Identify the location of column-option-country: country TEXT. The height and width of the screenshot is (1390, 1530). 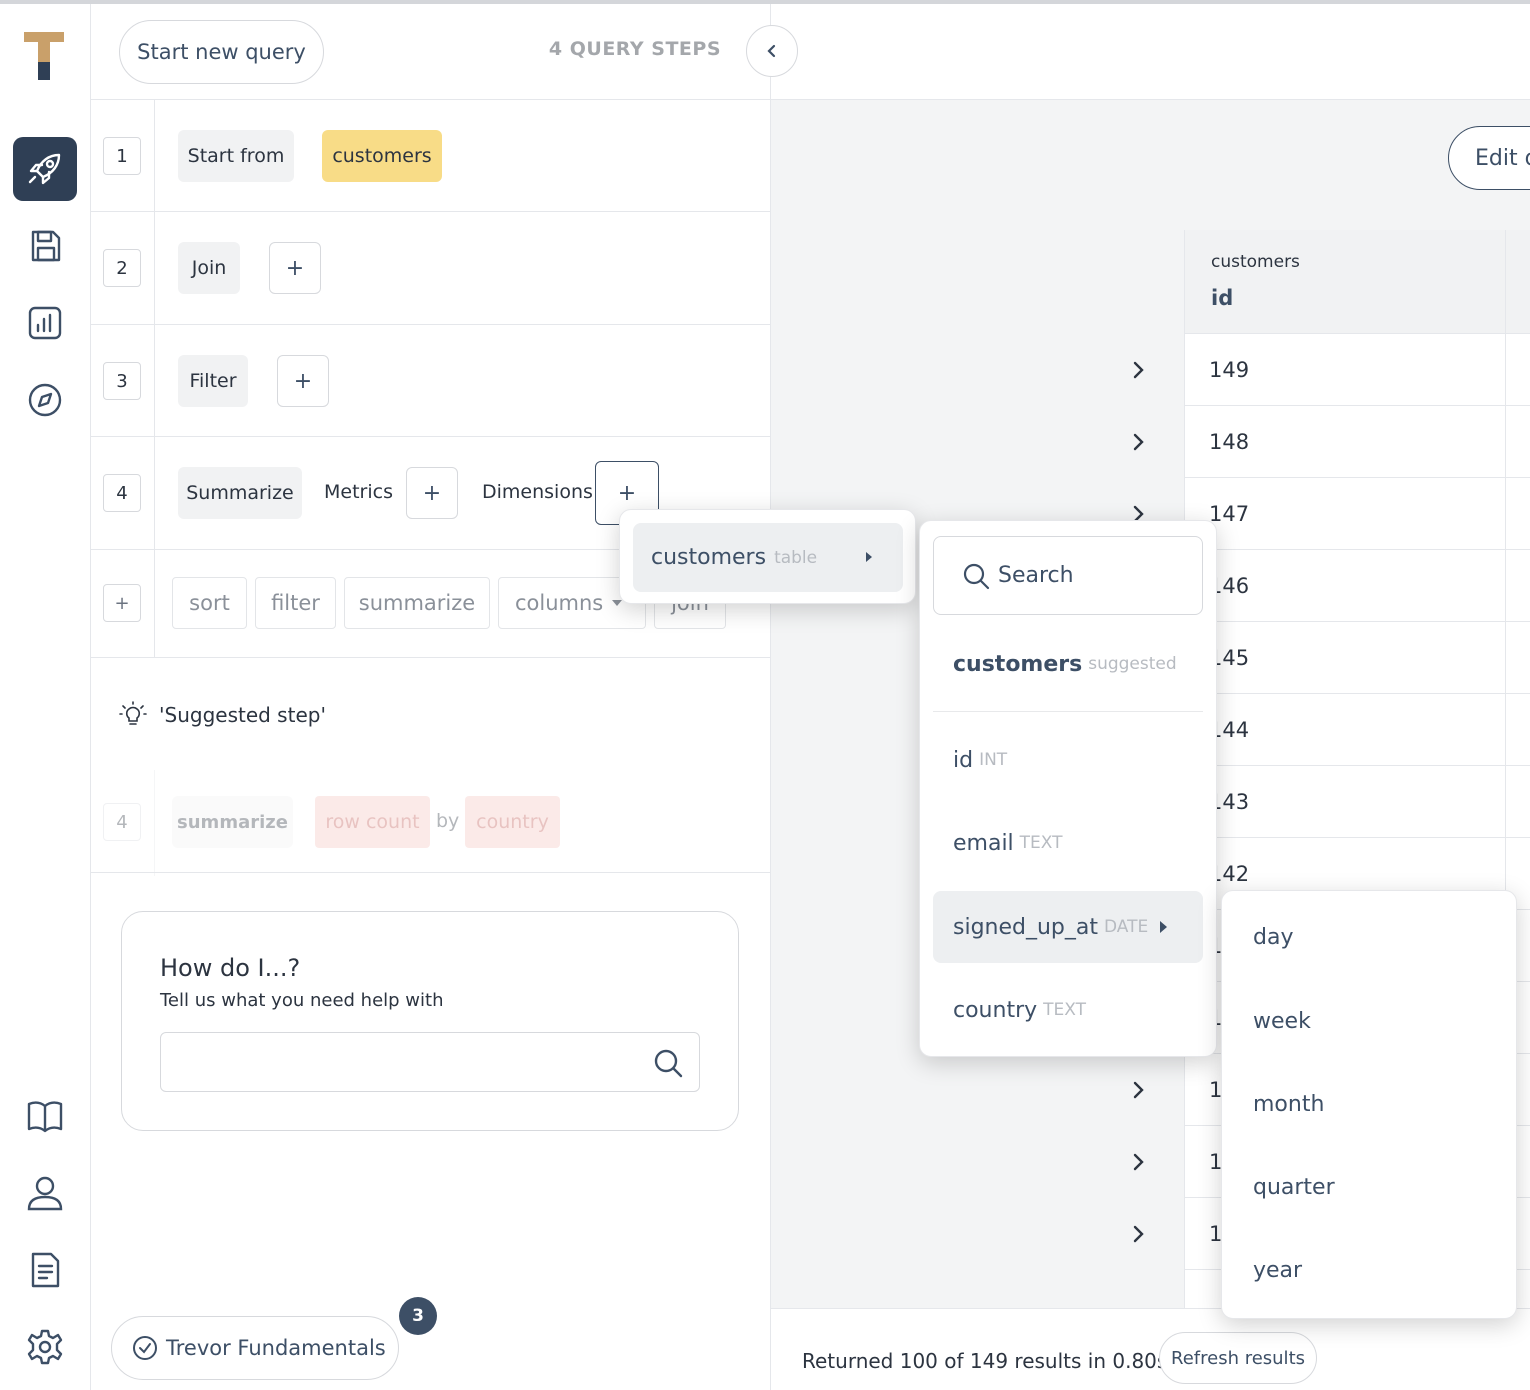
(1068, 1010).